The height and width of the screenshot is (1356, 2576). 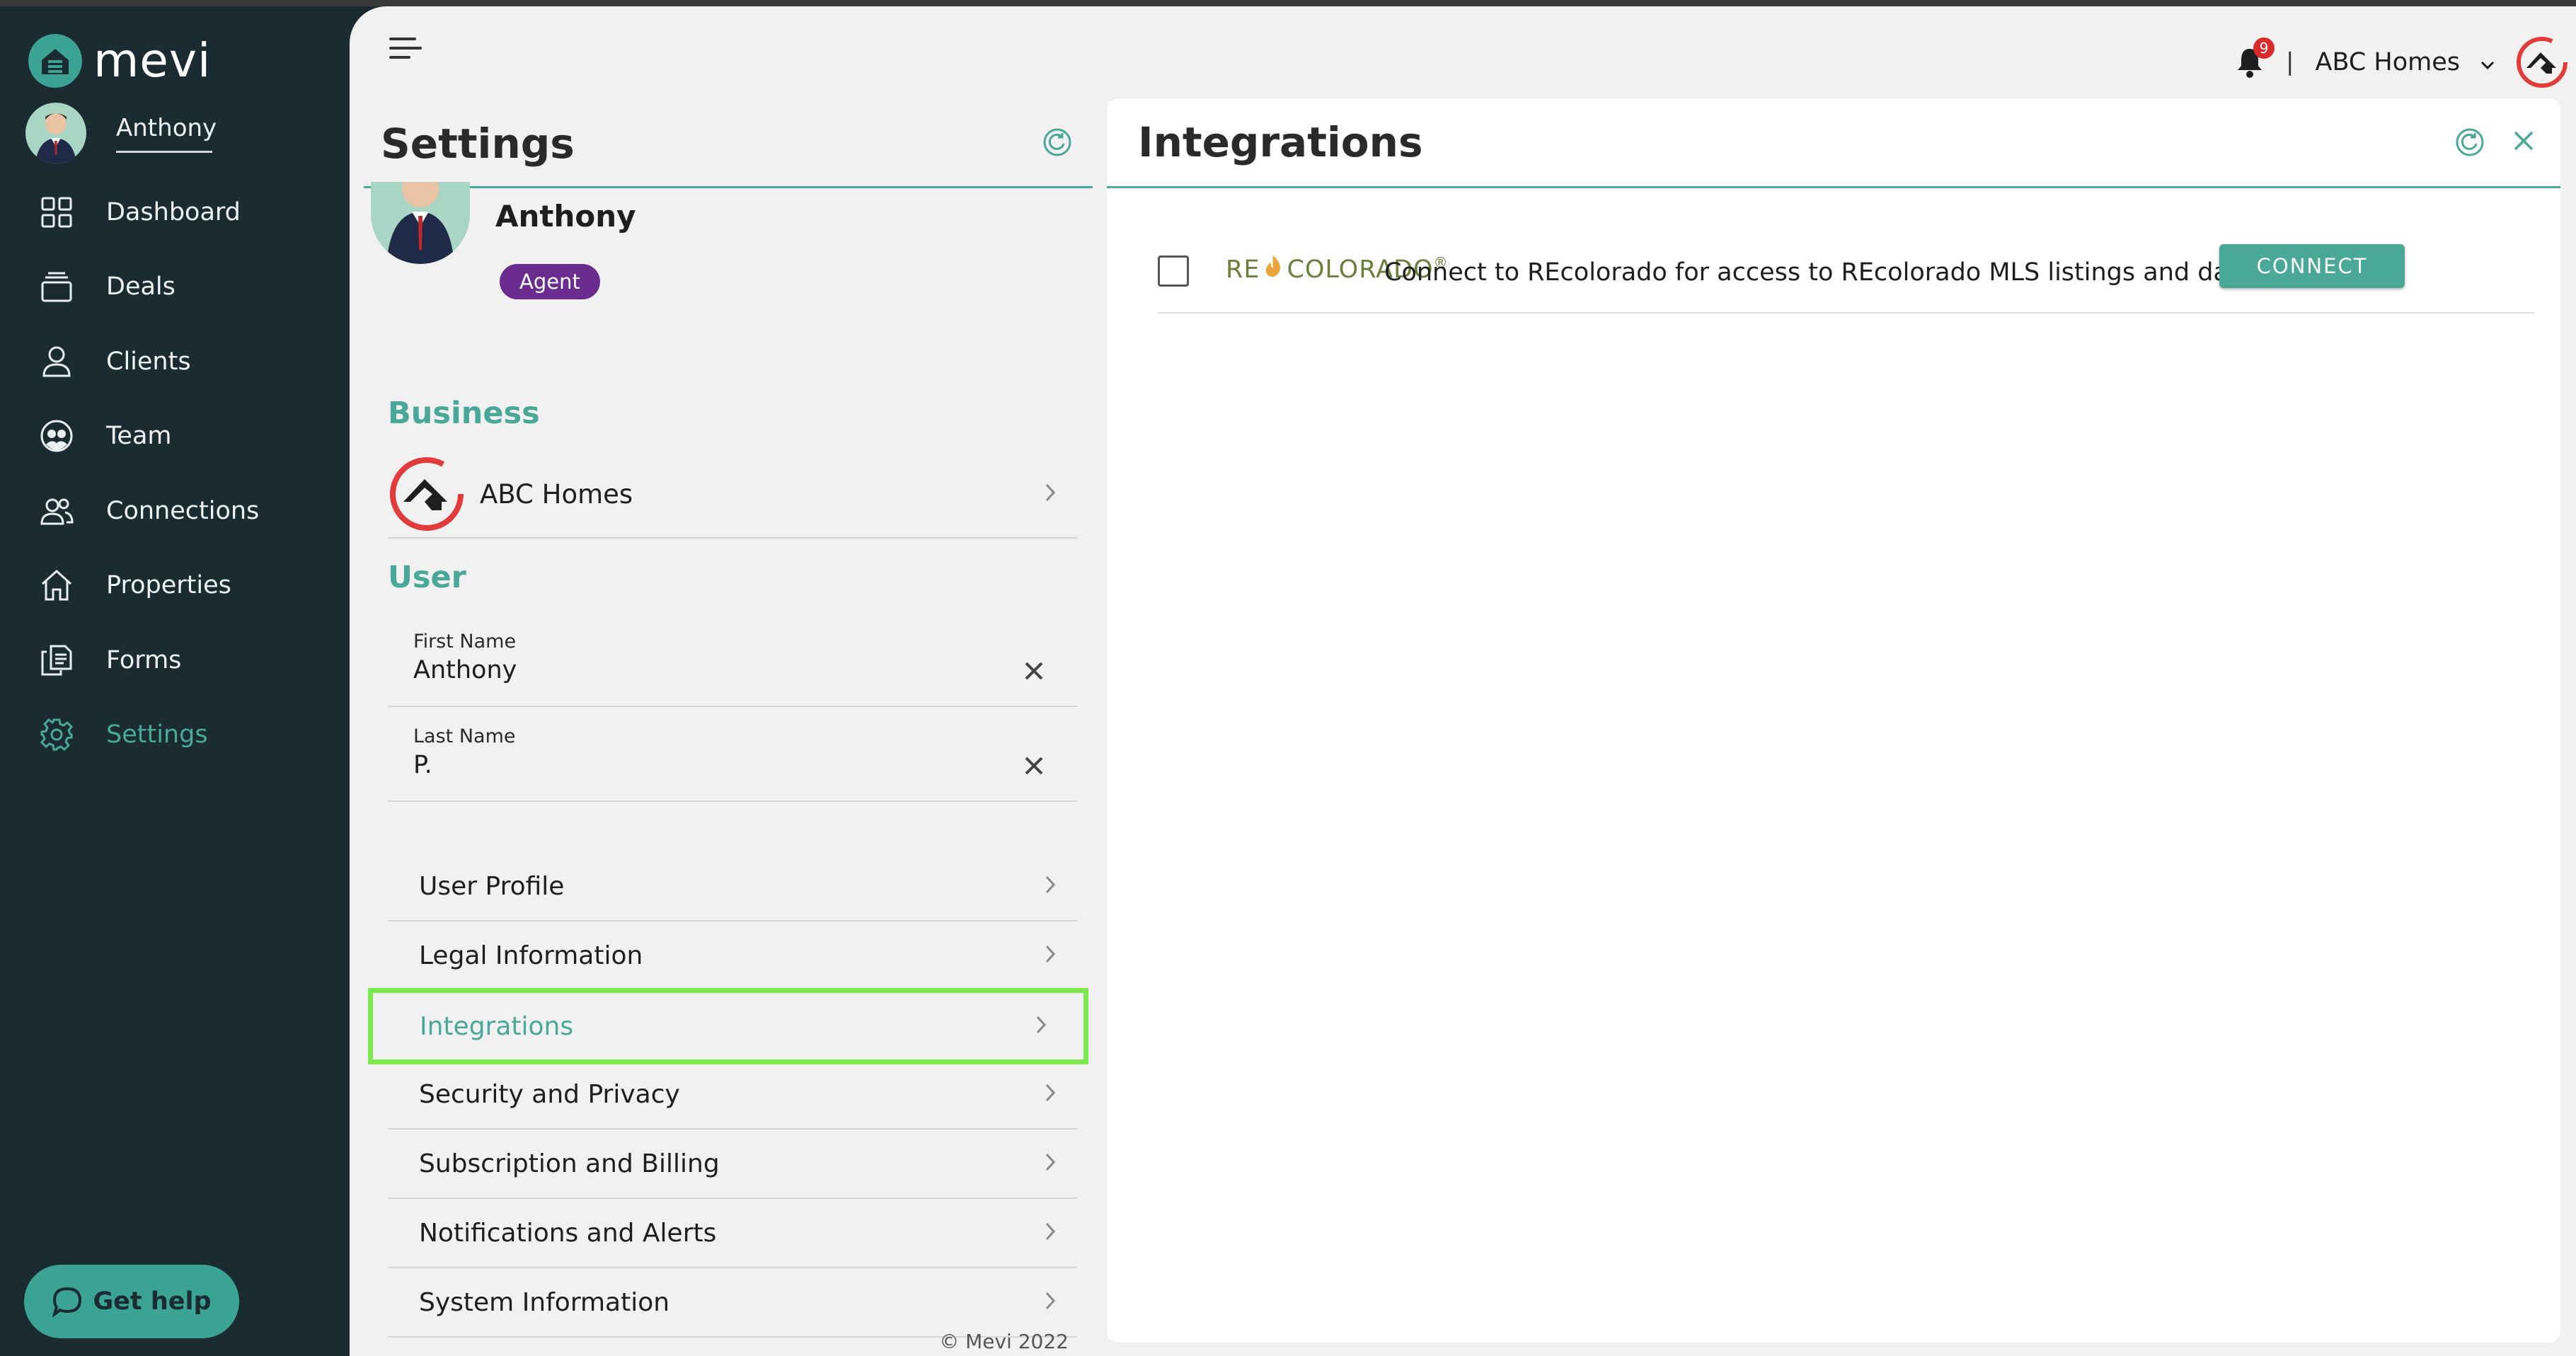 What do you see at coordinates (1280, 142) in the screenshot?
I see `integrations-title: Integrations` at bounding box center [1280, 142].